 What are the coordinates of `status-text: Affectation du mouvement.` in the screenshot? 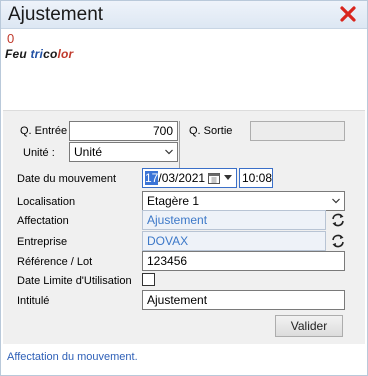 It's located at (72, 357).